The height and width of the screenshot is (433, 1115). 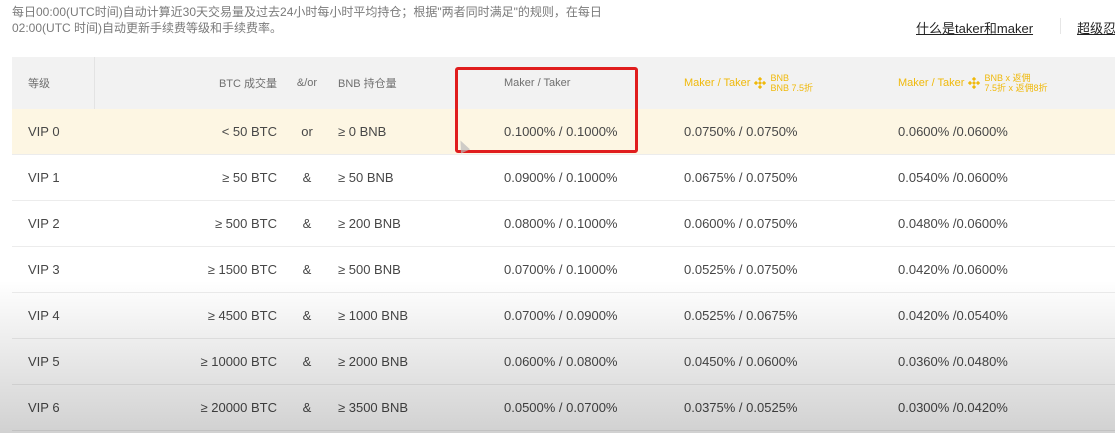 I want to click on header-ref-sub1: BNB x 返佣, so click(x=1007, y=78).